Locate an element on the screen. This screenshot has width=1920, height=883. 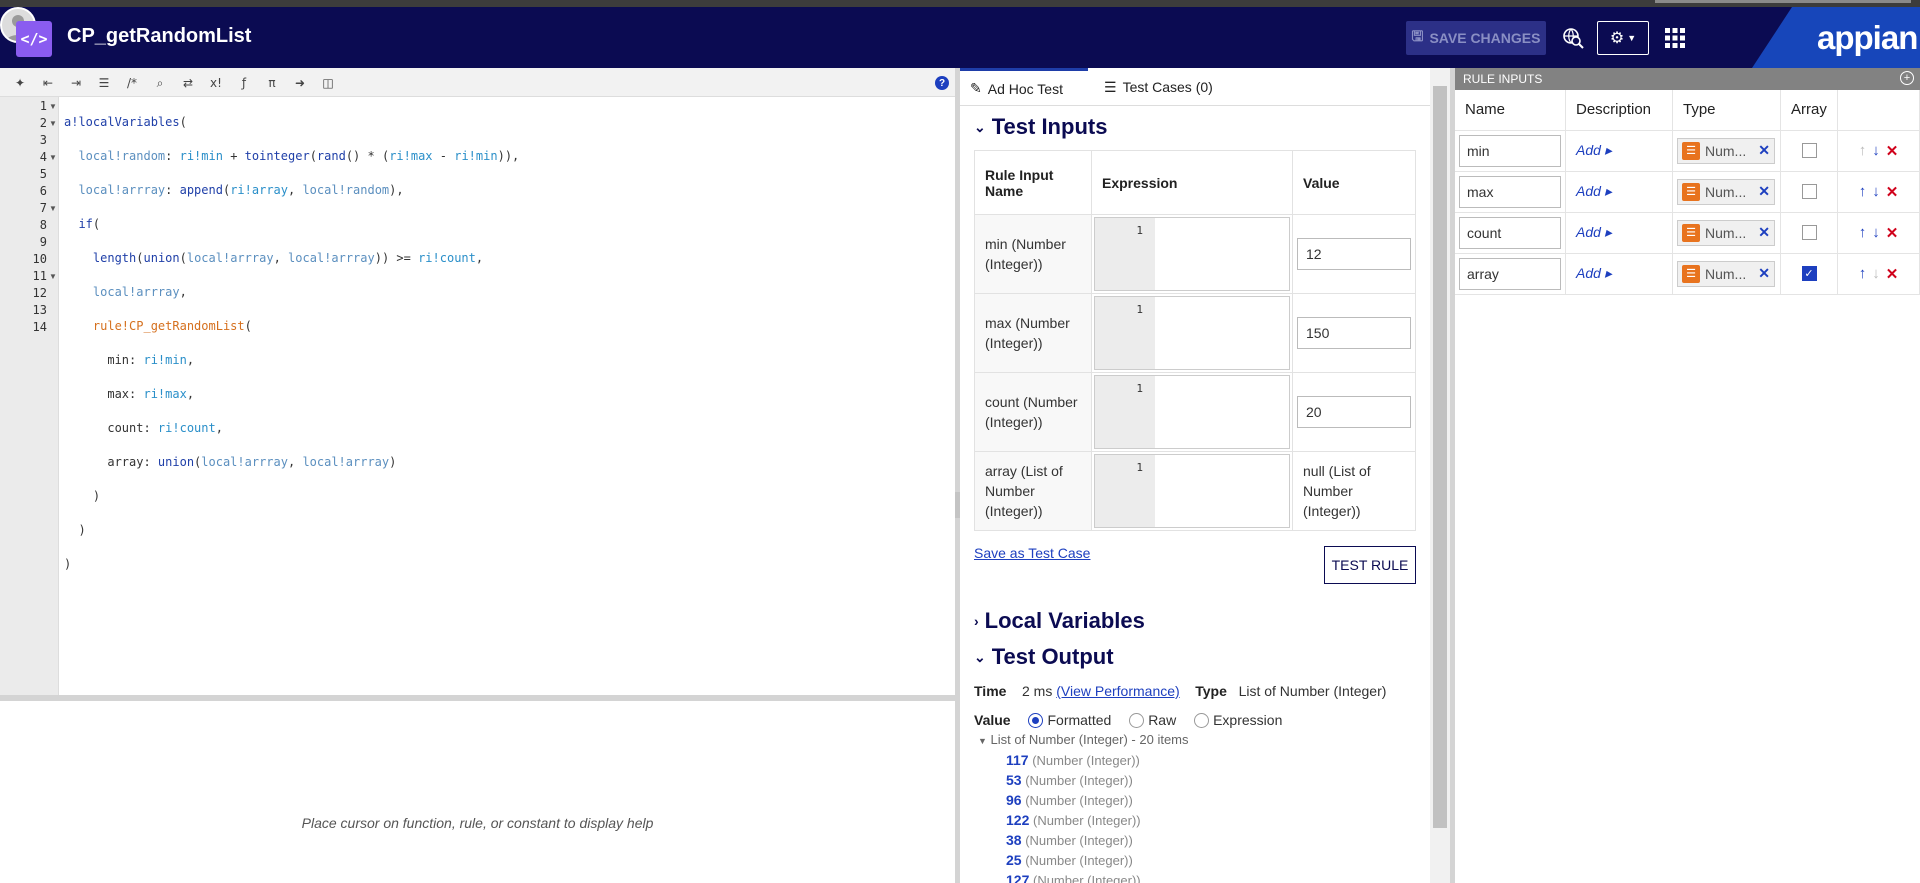
scrollbar-thumb is located at coordinates (1440, 457).